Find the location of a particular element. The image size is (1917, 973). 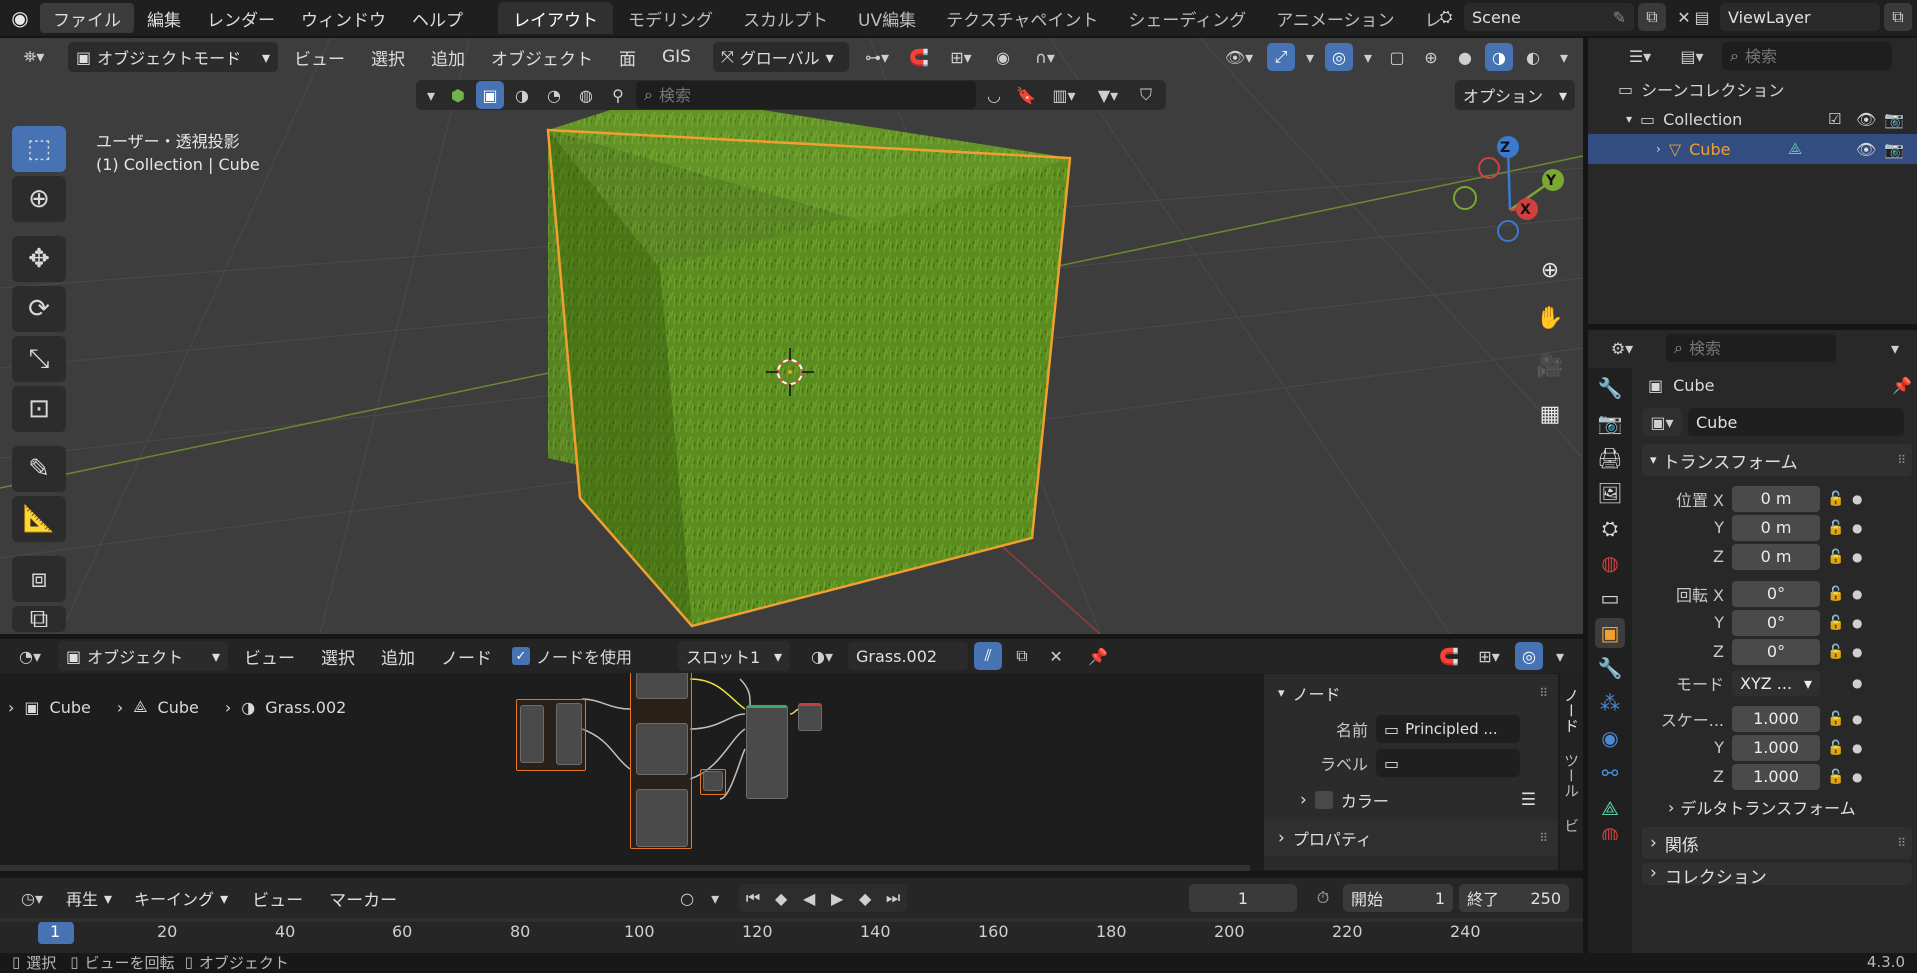

wireframe-shading-icon: ⊕ is located at coordinates (1431, 57).